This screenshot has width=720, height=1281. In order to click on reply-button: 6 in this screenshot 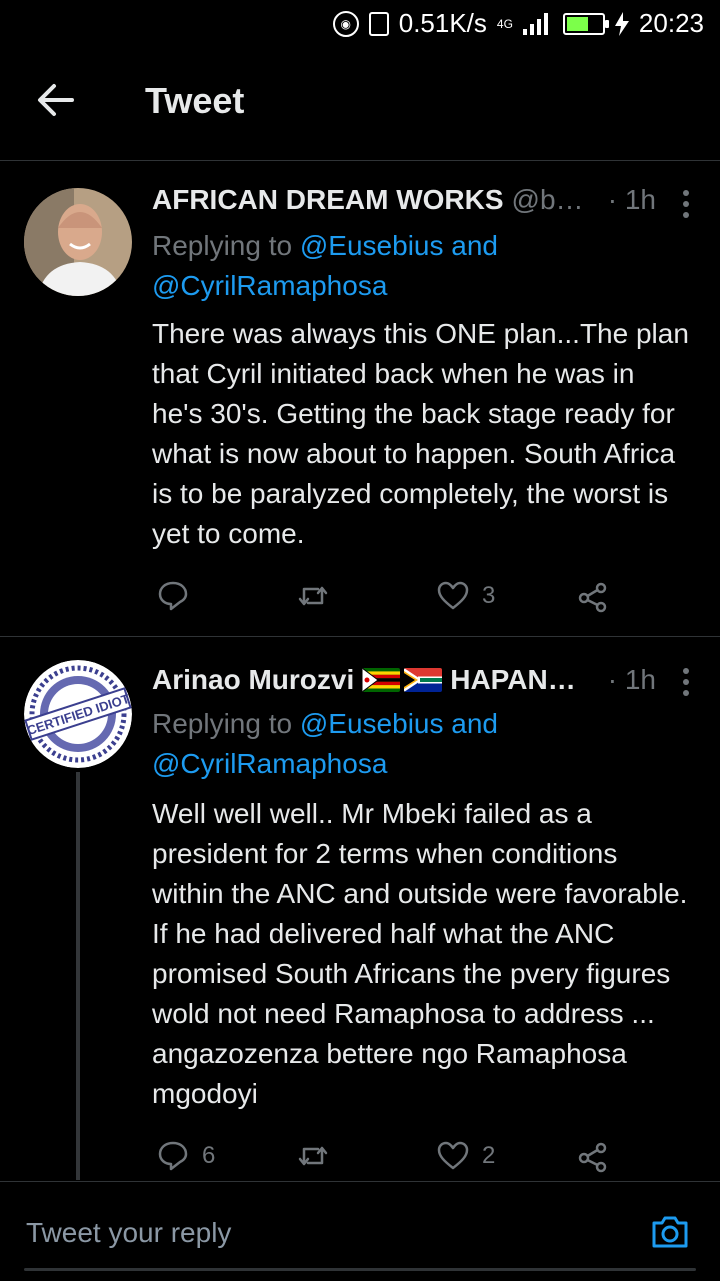, I will do `click(185, 1156)`.